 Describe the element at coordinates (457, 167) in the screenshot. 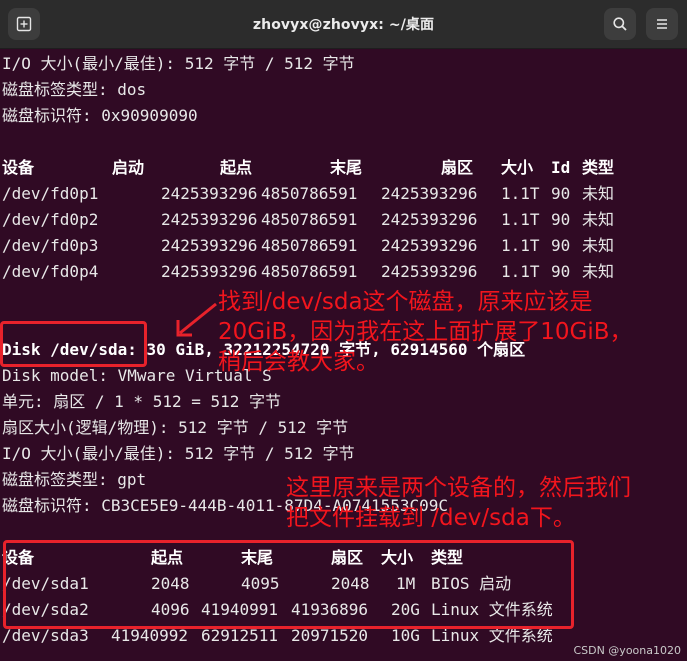

I see `fd-header-sectors: 扇区` at that location.